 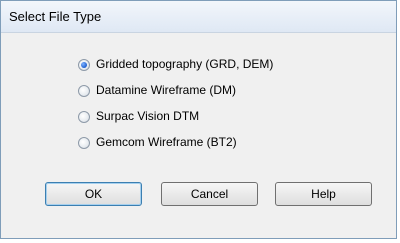 I want to click on cancel-button: Cancel, so click(x=209, y=194).